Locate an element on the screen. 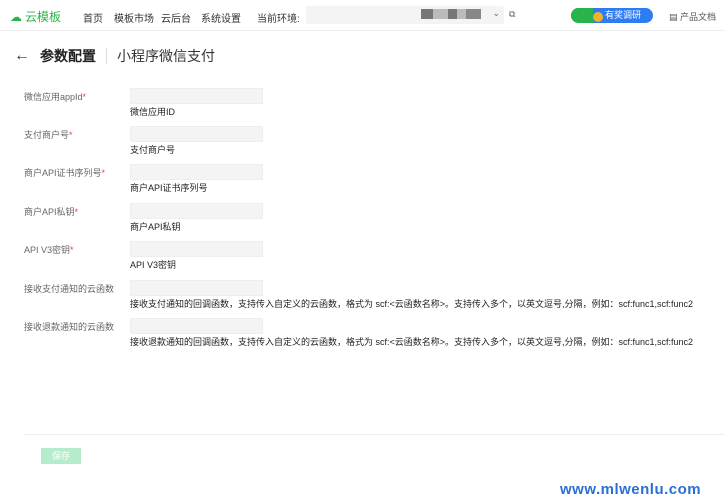  field-label: 接收支付通知的云函数 is located at coordinates (69, 289).